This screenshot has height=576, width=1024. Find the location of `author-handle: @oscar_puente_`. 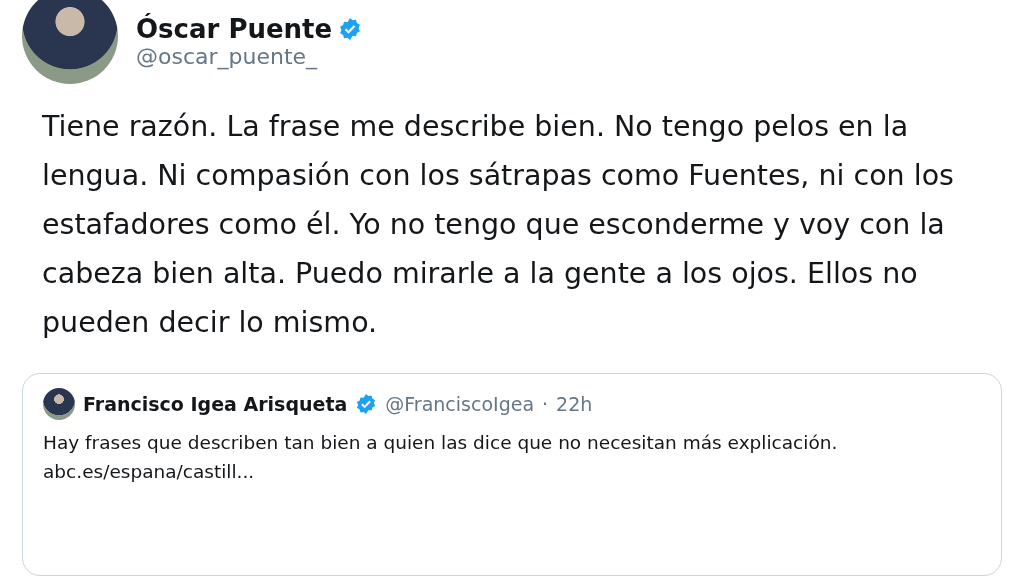

author-handle: @oscar_puente_ is located at coordinates (249, 56).